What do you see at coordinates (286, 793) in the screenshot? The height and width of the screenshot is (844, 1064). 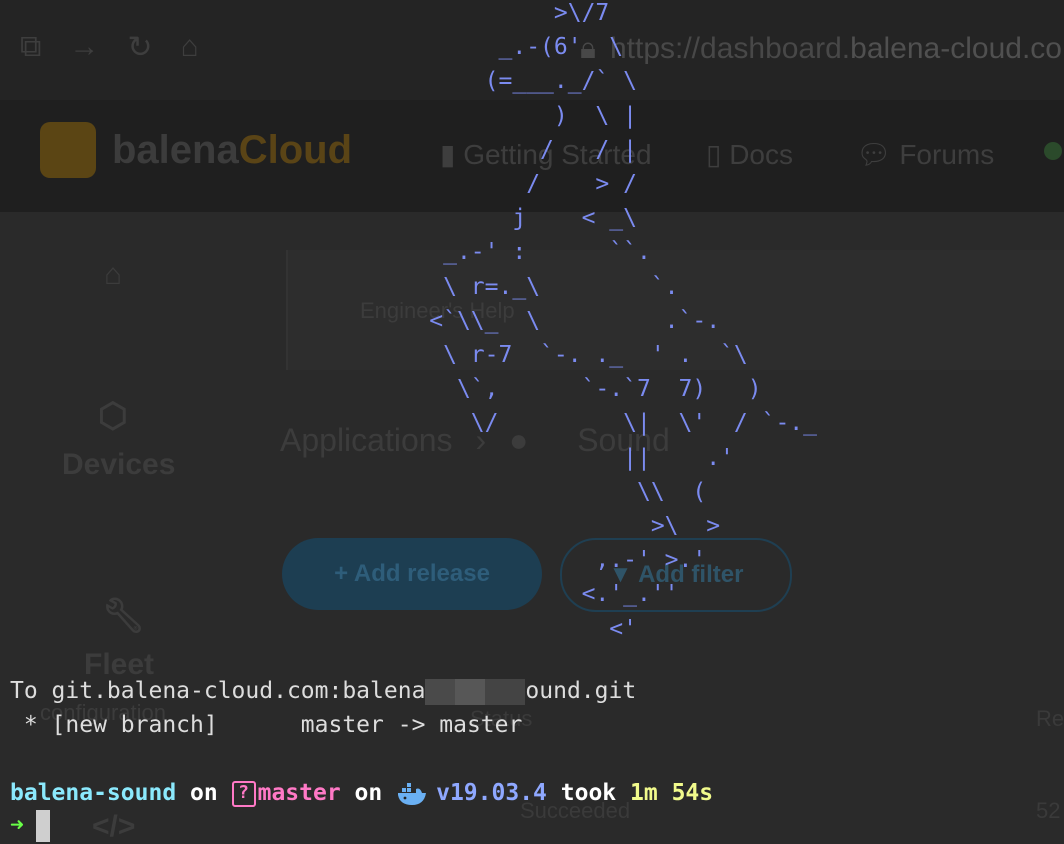 I see `git-branch: ? master` at bounding box center [286, 793].